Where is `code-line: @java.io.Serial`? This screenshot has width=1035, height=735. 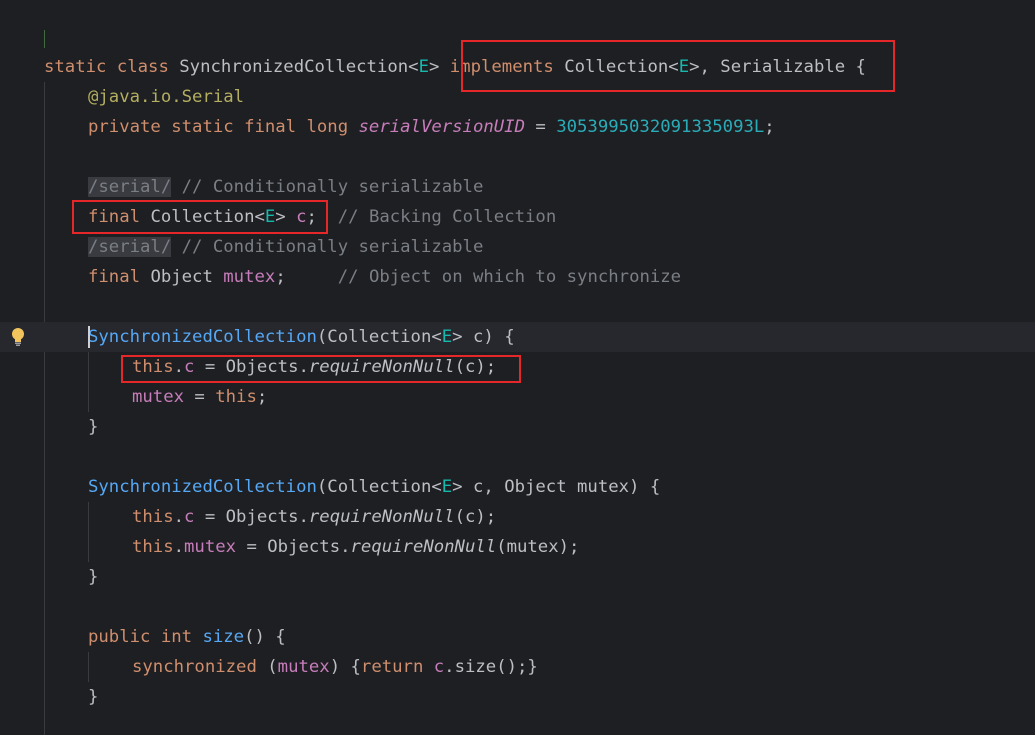 code-line: @java.io.Serial is located at coordinates (517, 97).